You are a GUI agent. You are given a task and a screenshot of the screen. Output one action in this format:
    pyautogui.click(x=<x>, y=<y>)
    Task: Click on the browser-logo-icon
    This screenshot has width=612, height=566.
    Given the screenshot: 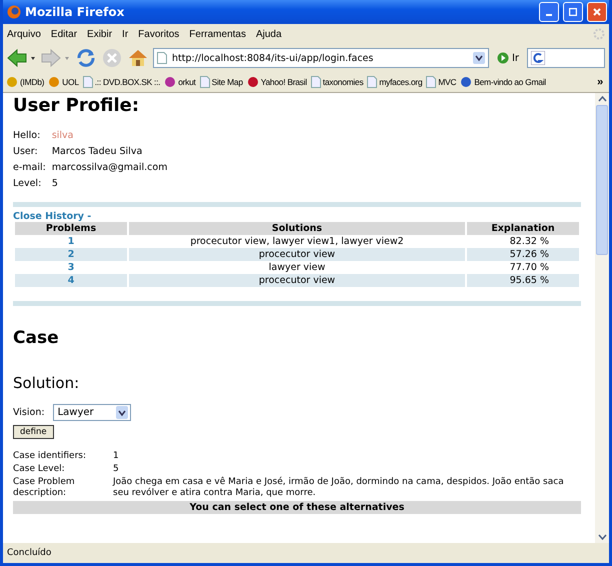 What is the action you would take?
    pyautogui.click(x=14, y=12)
    